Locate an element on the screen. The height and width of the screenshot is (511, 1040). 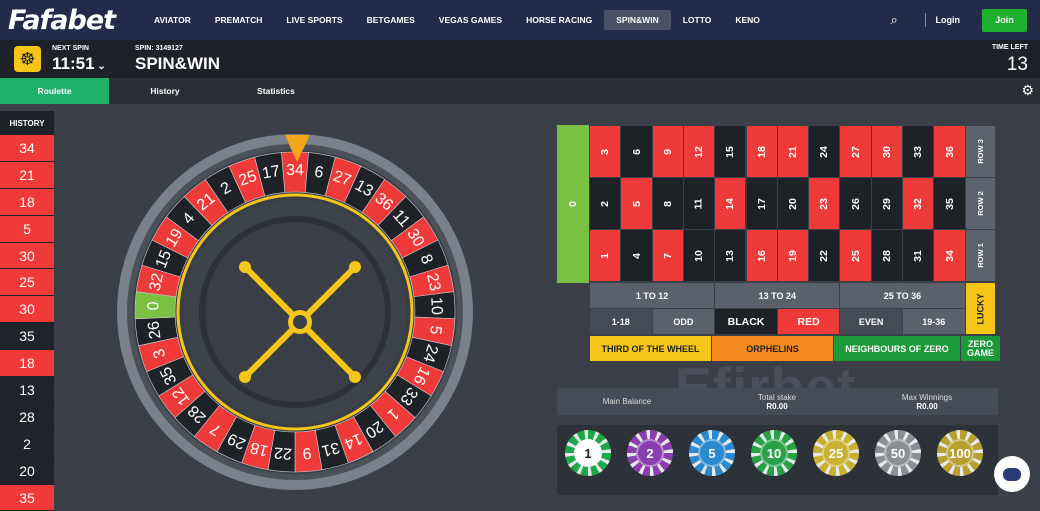
bet-number-13: 13 is located at coordinates (730, 255).